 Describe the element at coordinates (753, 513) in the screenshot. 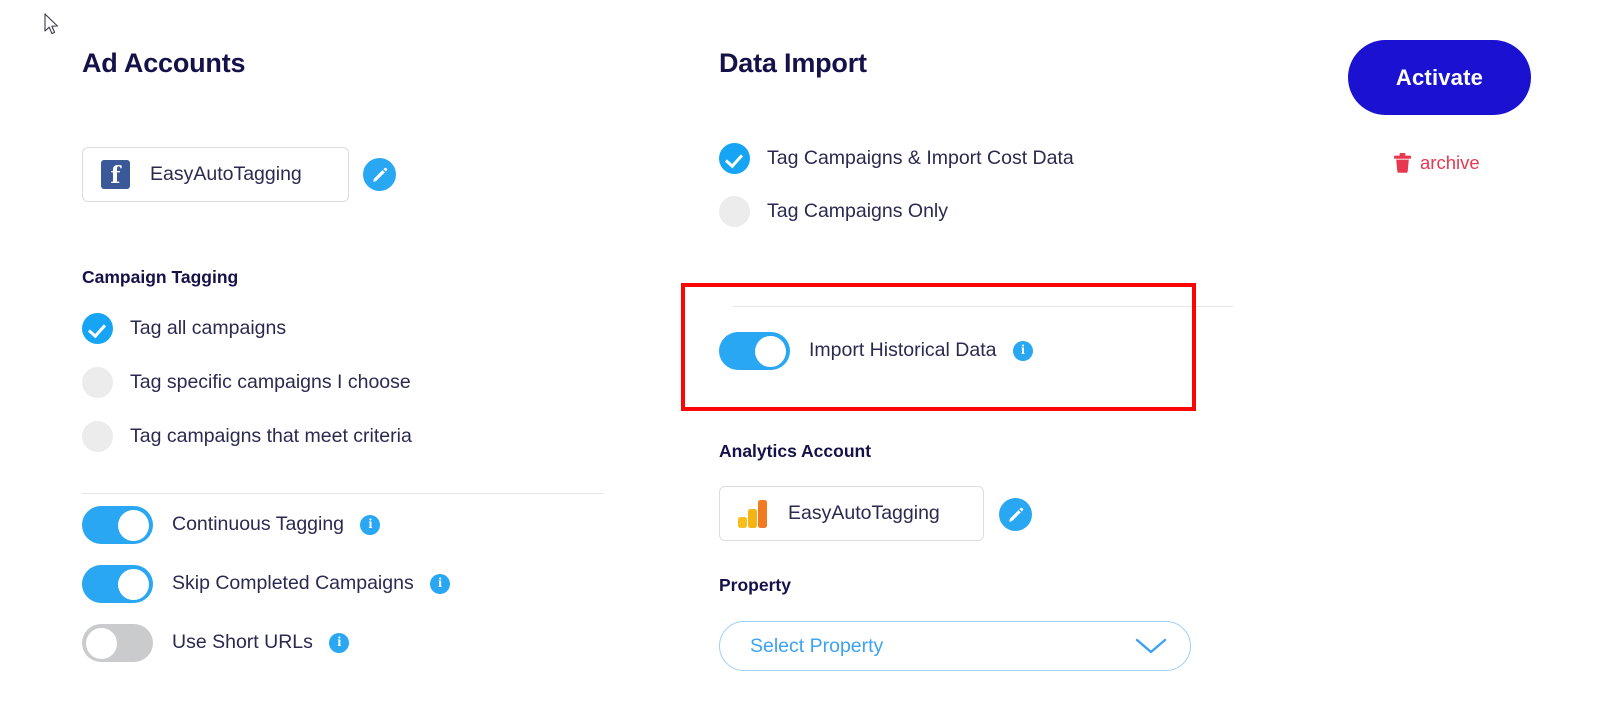

I see `google-analytics-icon` at that location.